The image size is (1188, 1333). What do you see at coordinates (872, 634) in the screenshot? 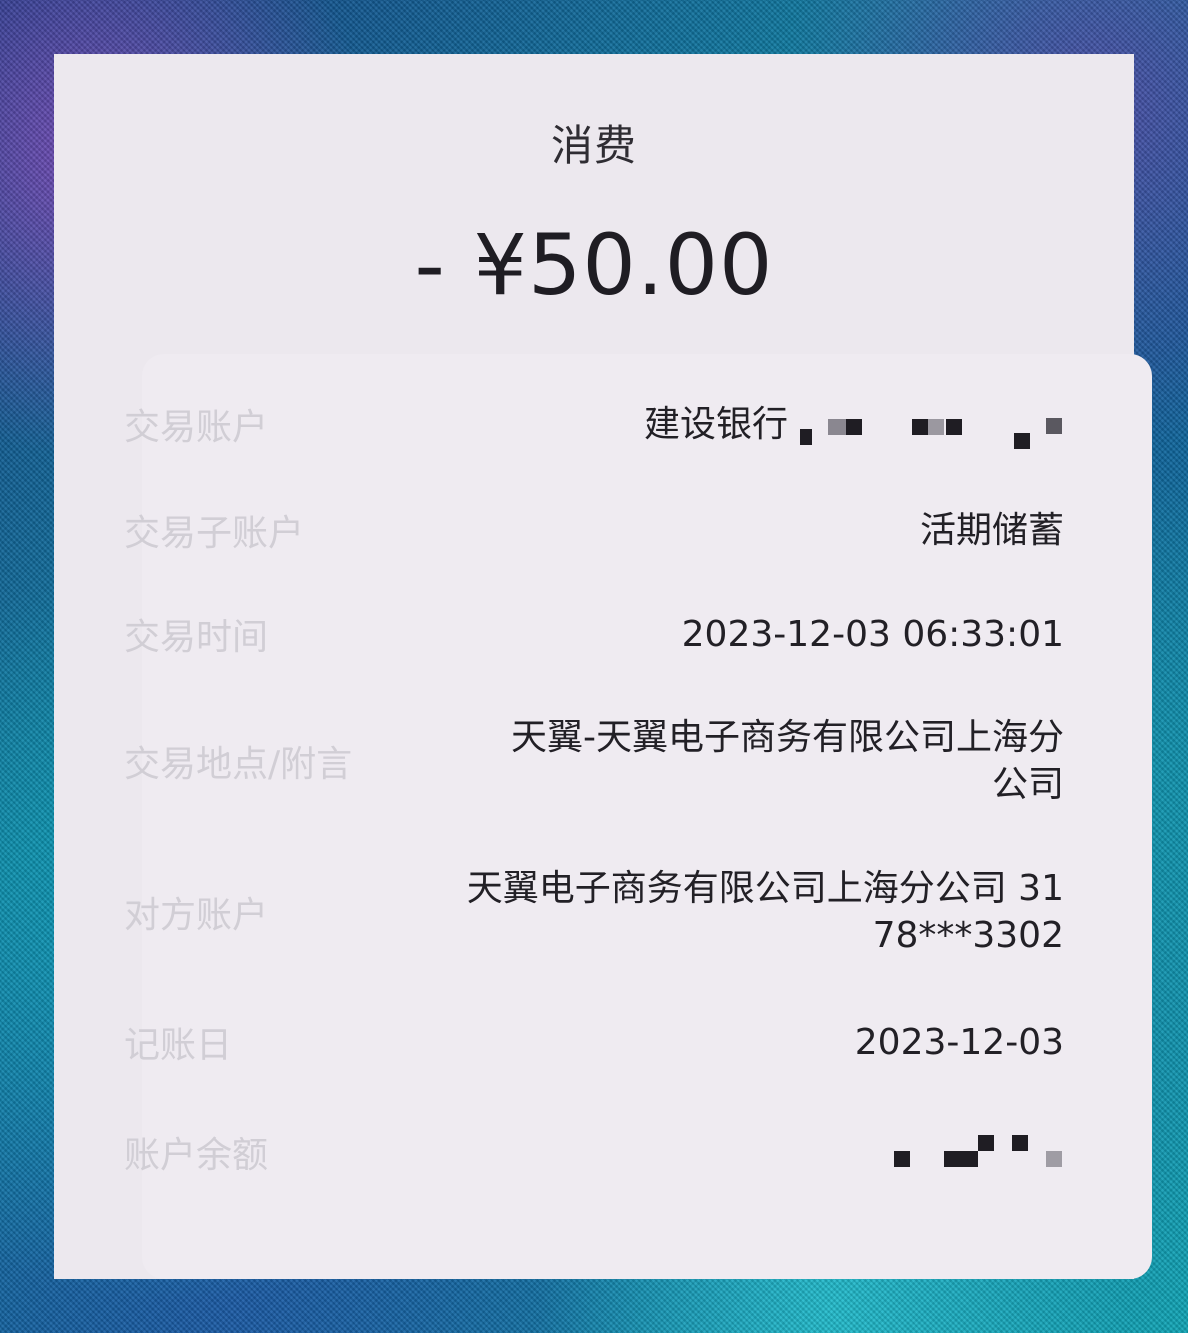
I see `detail-value: 2023-12-03 06:33:01` at bounding box center [872, 634].